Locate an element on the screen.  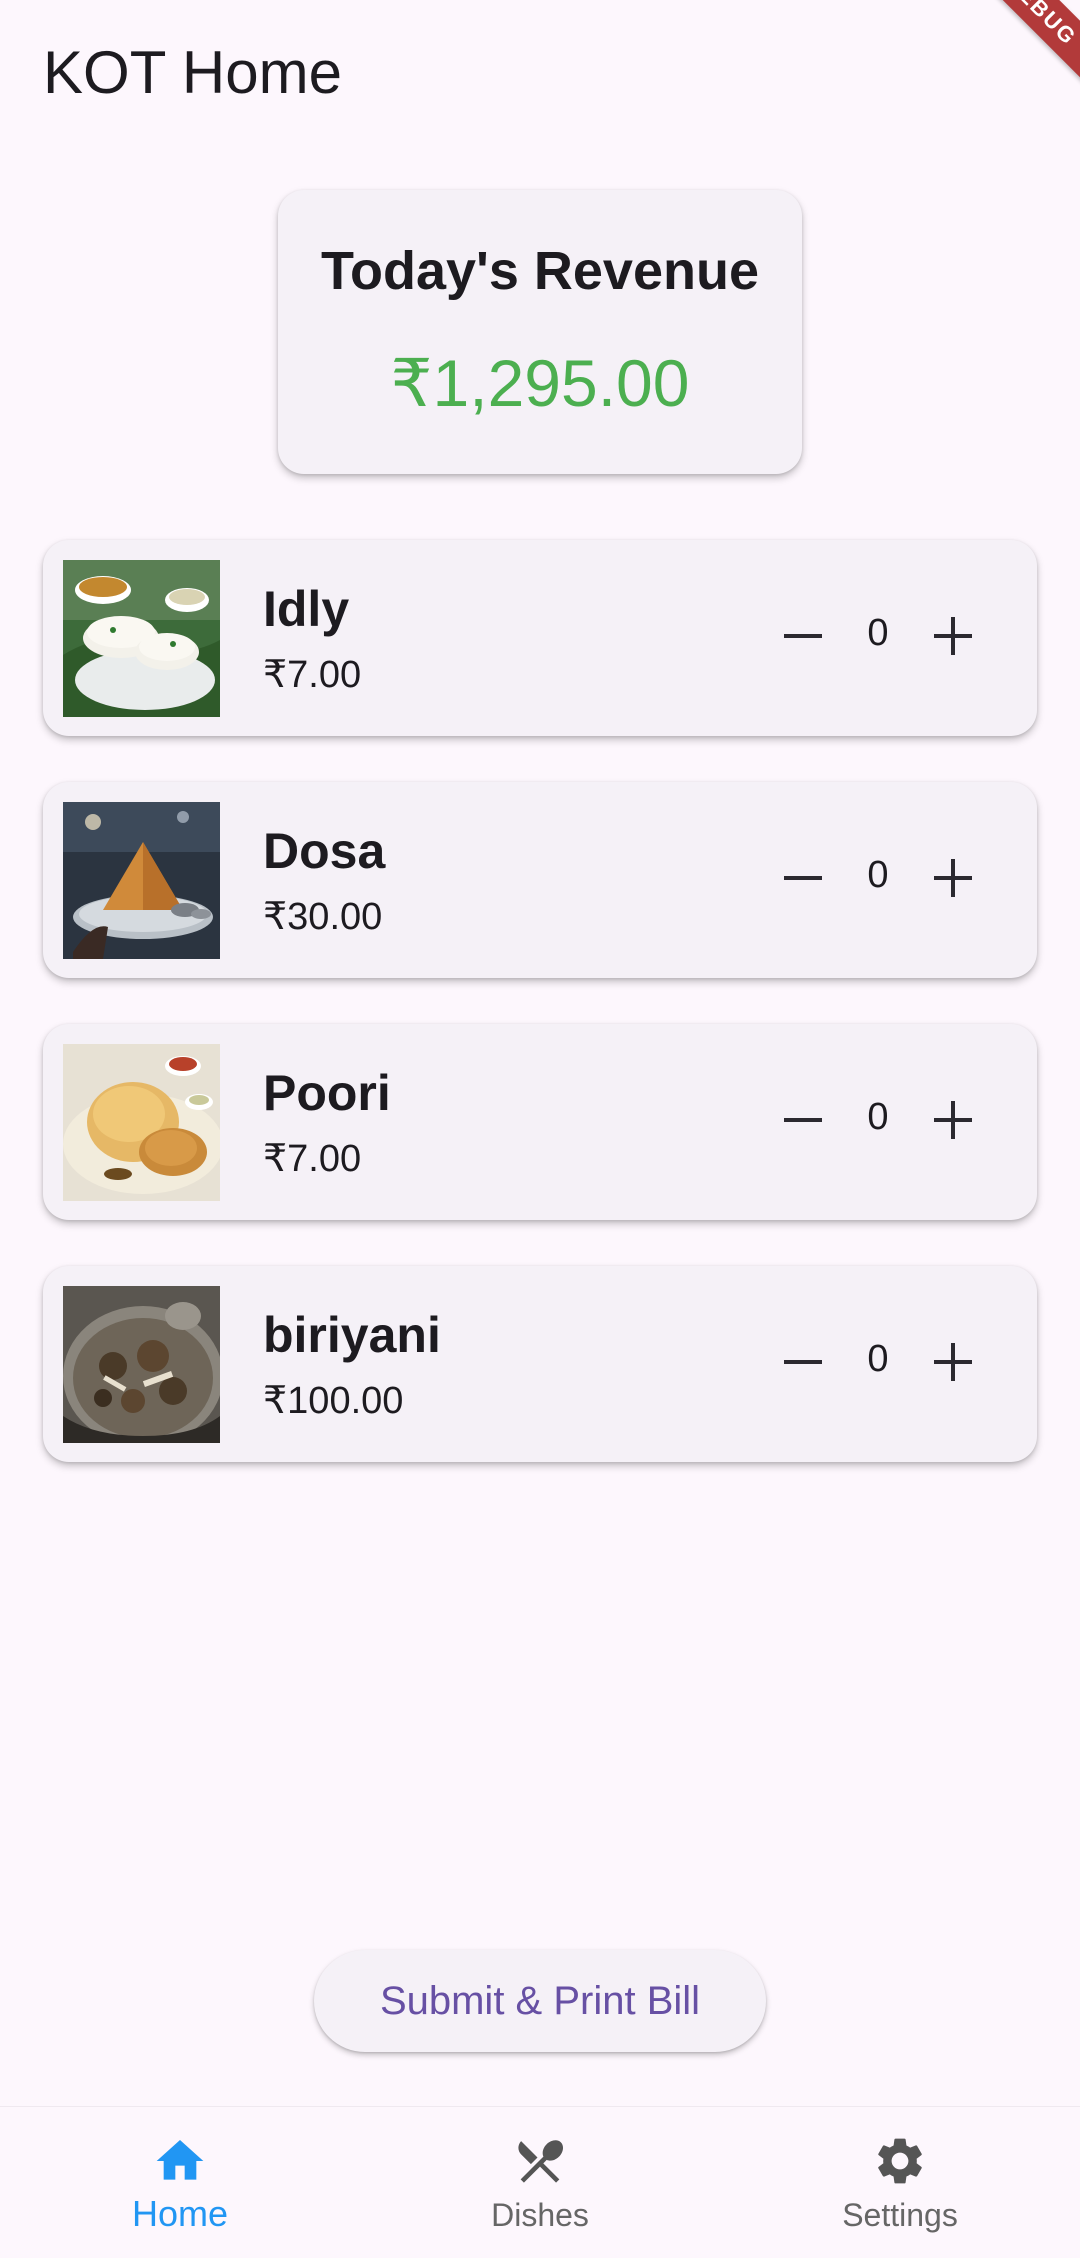
dish-card: Dosa ₹30.00 0 is located at coordinates (540, 880).